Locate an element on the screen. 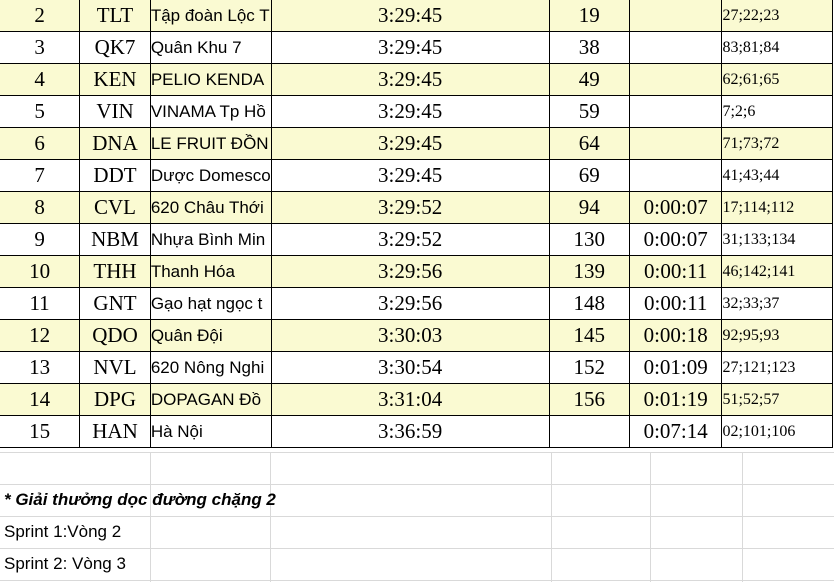  rank-cell: 13 is located at coordinates (40, 367).